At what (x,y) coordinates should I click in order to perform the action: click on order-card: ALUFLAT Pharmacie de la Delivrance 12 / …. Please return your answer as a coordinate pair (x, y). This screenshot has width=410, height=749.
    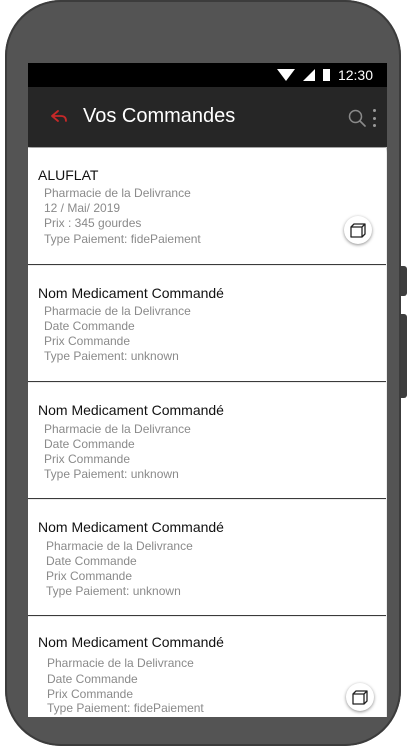
    Looking at the image, I should click on (207, 206).